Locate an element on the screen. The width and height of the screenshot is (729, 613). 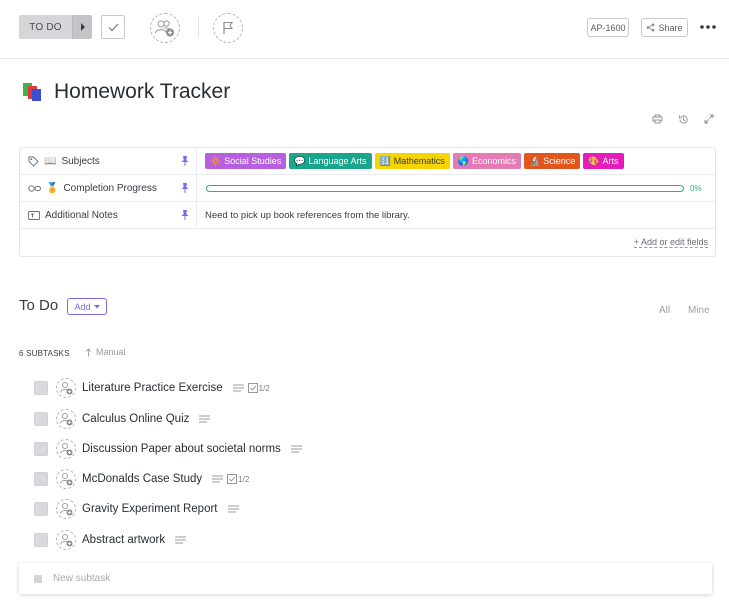
tag-mathematics: 🔢 Mathematics is located at coordinates (412, 161).